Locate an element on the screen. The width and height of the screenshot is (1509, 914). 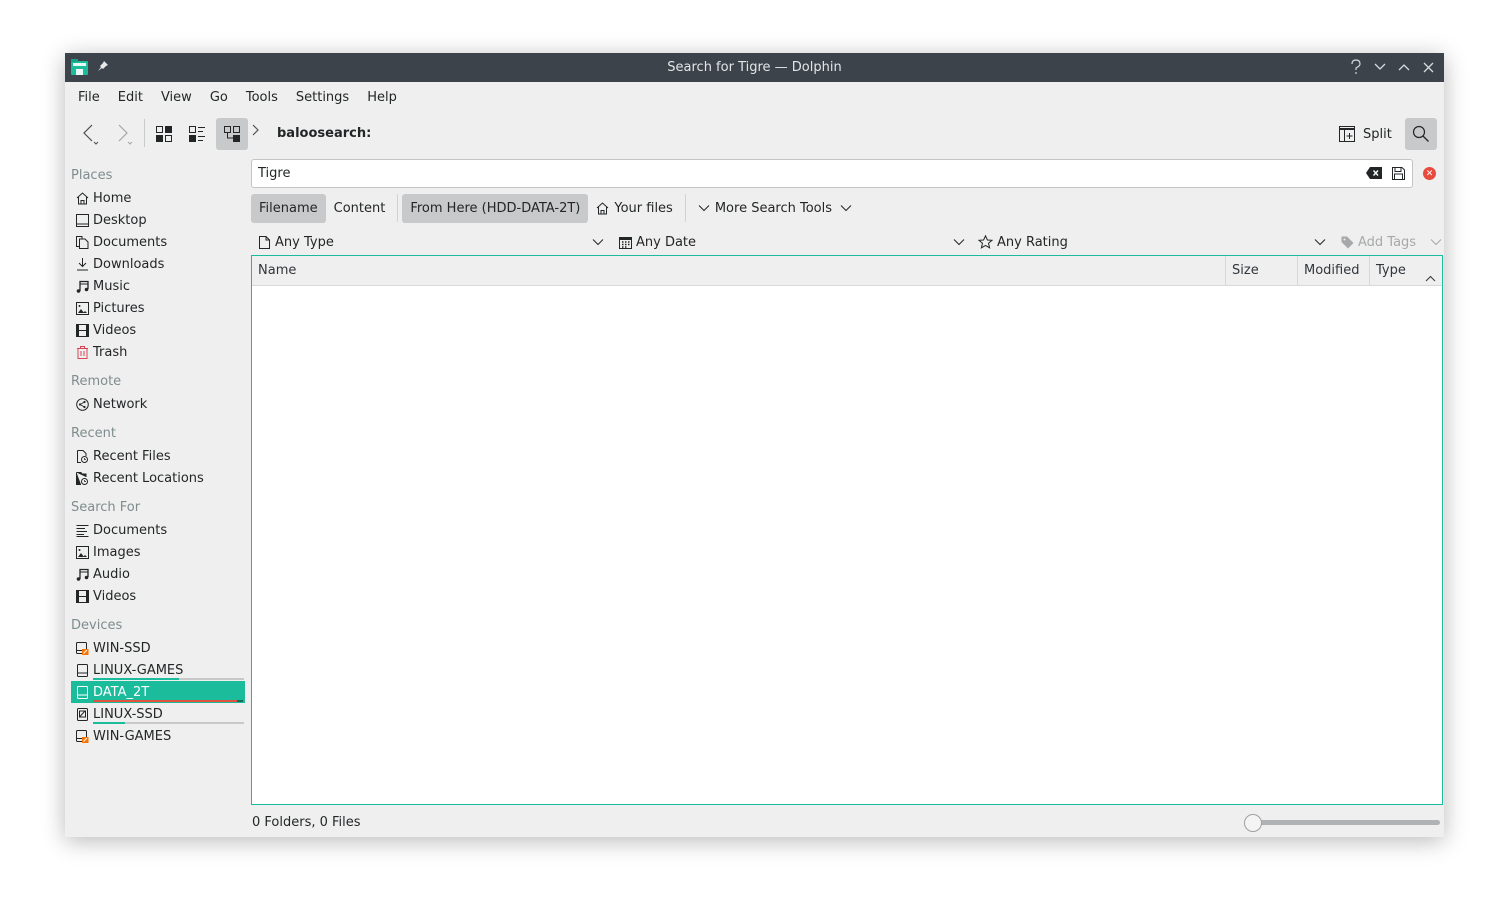
sidebar-item-pictures: Pictures is located at coordinates (156, 308).